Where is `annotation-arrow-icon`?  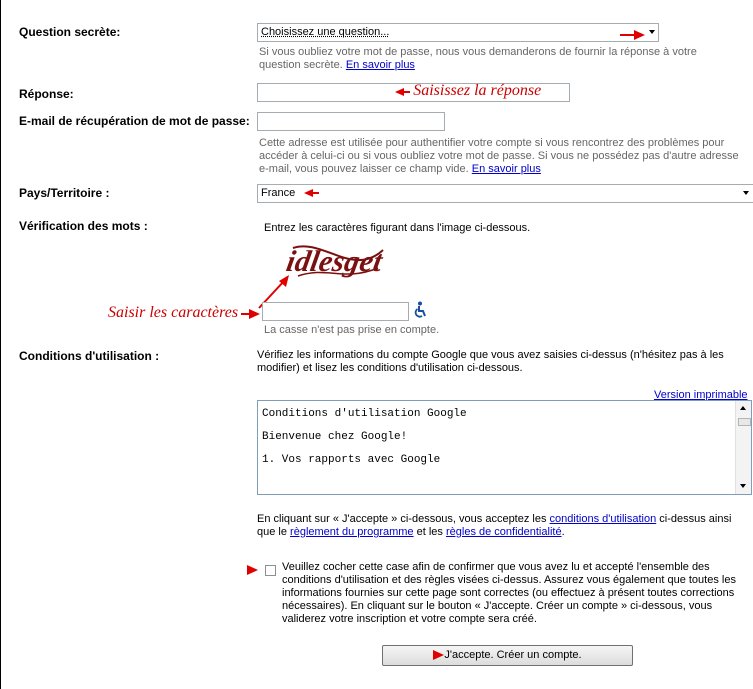 annotation-arrow-icon is located at coordinates (632, 35).